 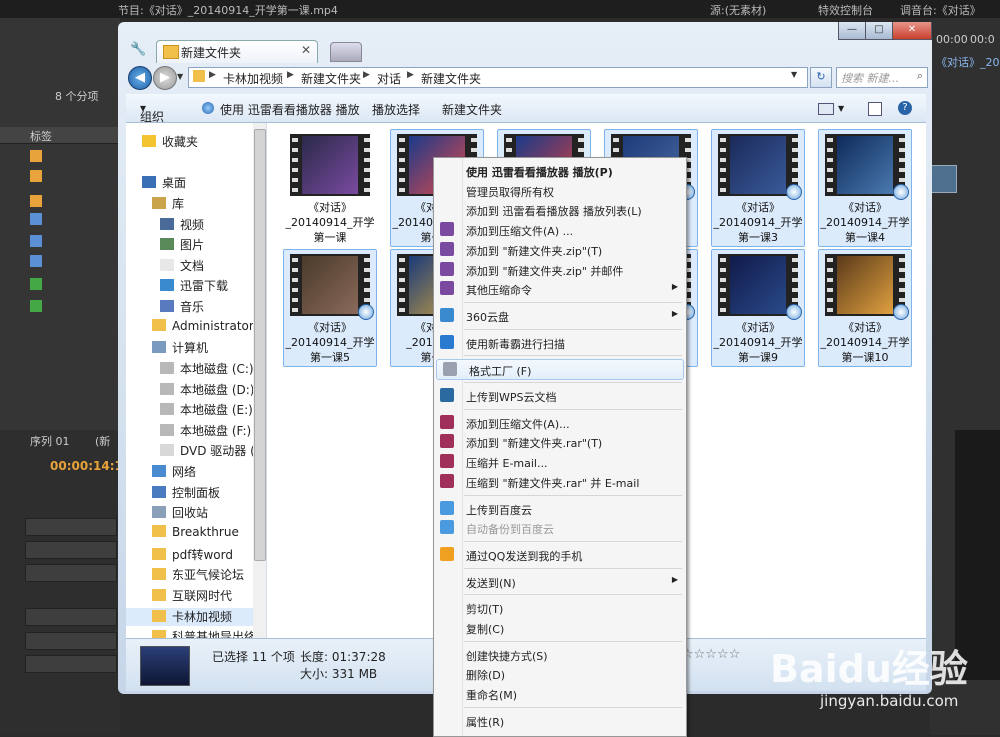 What do you see at coordinates (180, 76) in the screenshot?
I see `history-dropdown-icon: ▼` at bounding box center [180, 76].